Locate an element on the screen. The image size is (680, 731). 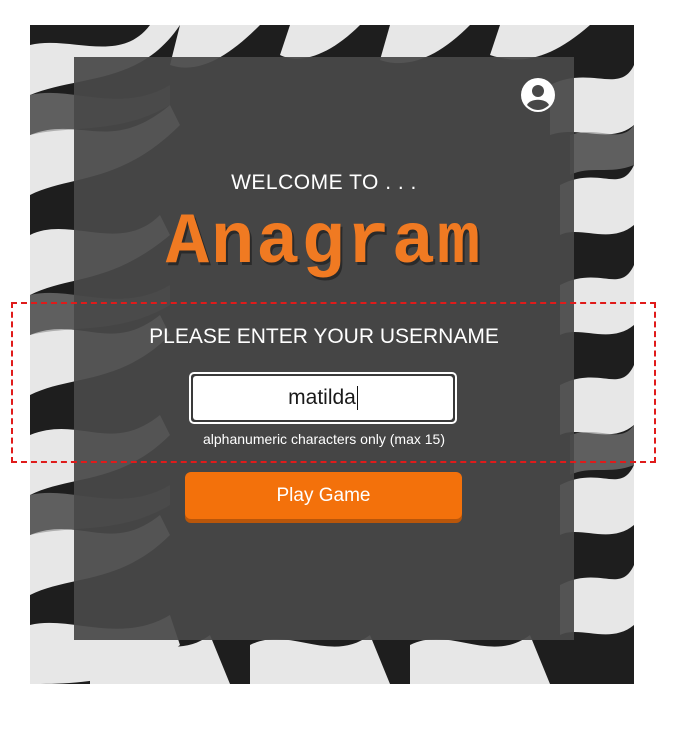
account-circle-icon is located at coordinates (538, 95).